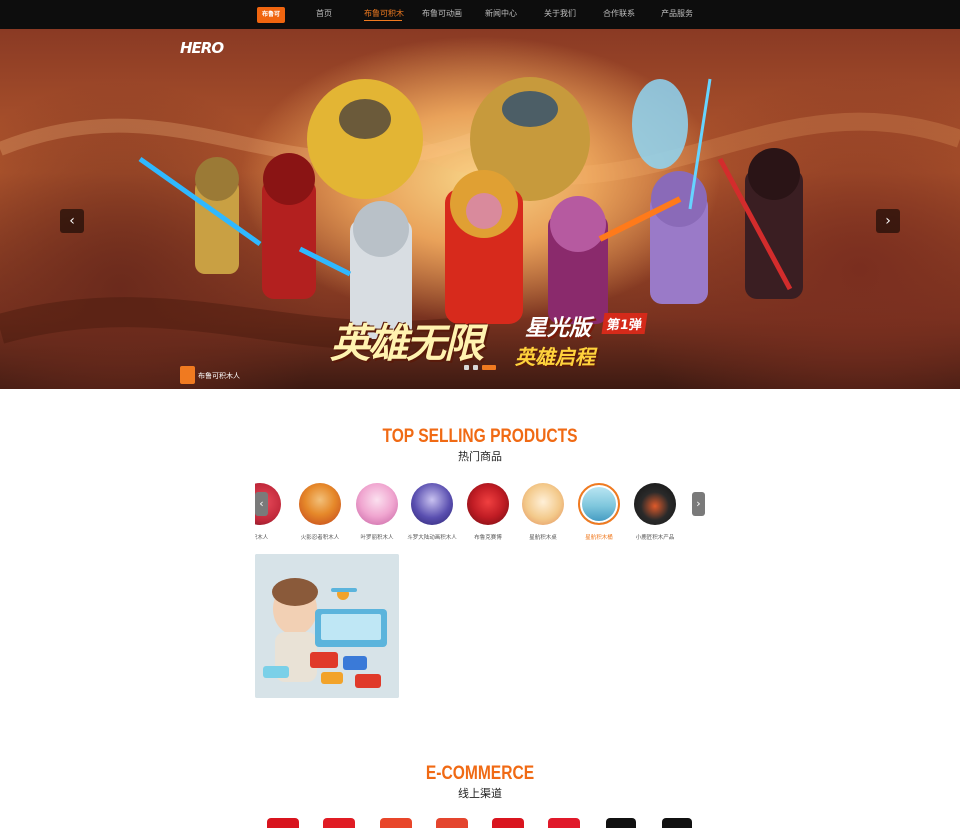 Image resolution: width=960 pixels, height=828 pixels. Describe the element at coordinates (432, 538) in the screenshot. I see `product-label: 斗罗大陆动画积木人` at that location.